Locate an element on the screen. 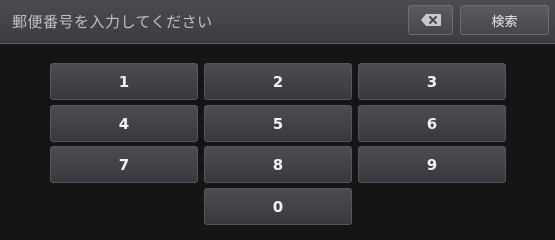 The image size is (555, 240). key-label: 7 is located at coordinates (124, 164).